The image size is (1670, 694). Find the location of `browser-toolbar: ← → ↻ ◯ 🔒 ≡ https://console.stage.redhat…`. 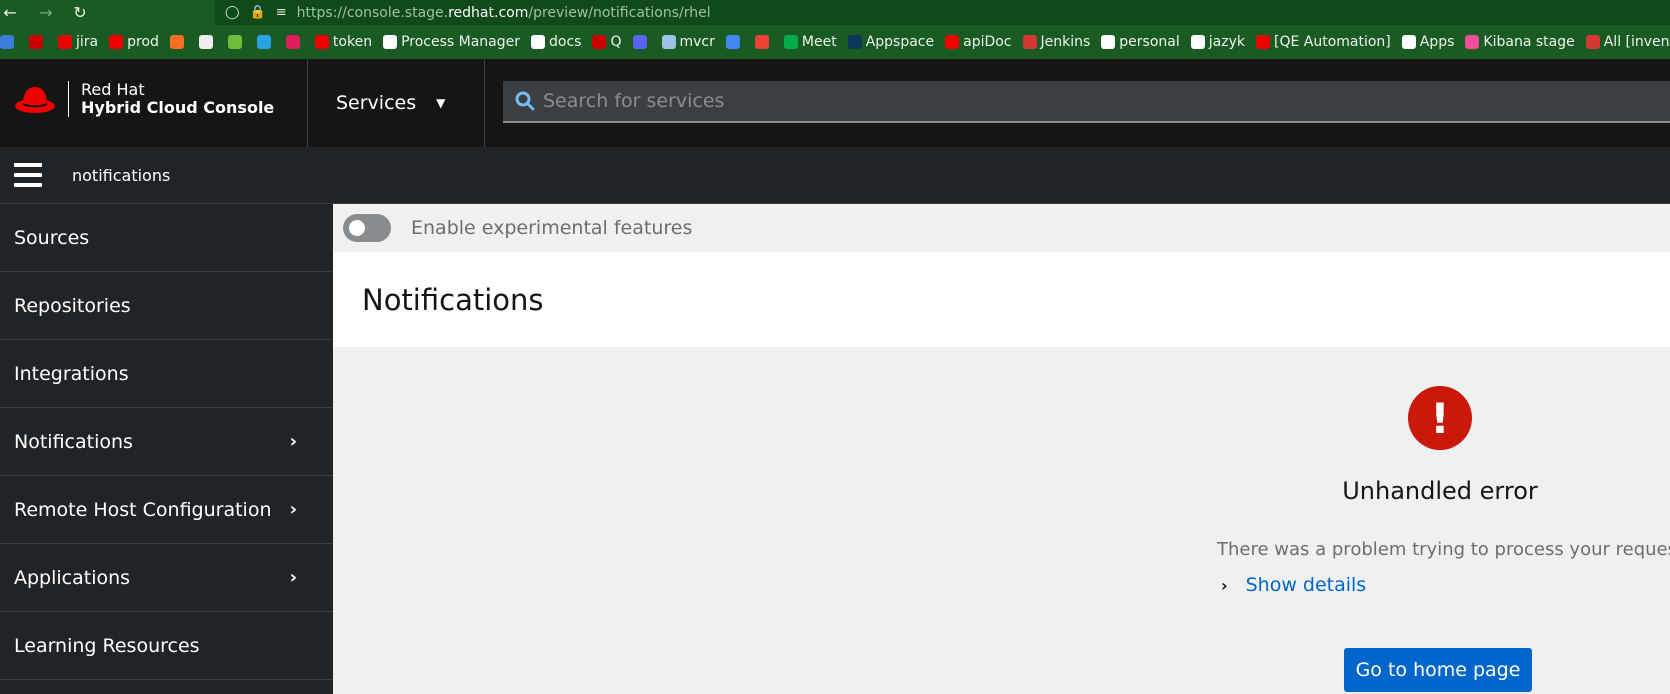

browser-toolbar: ← → ↻ ◯ 🔒 ≡ https://console.stage.redhat… is located at coordinates (835, 12).